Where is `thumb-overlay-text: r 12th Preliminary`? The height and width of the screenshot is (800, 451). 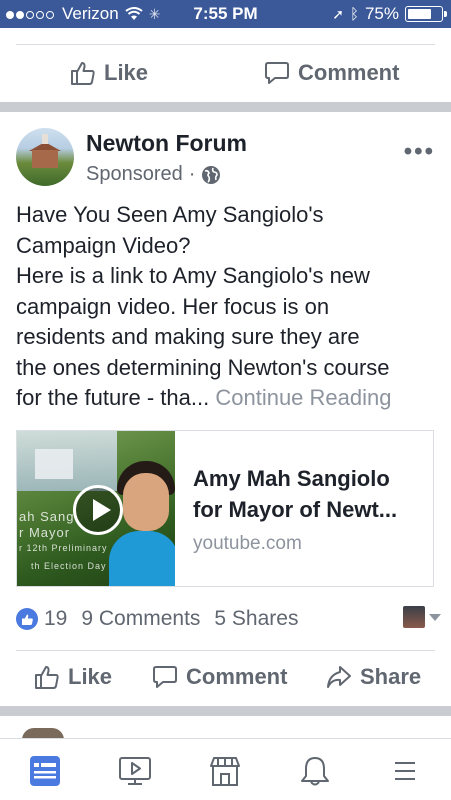 thumb-overlay-text: r 12th Preliminary is located at coordinates (63, 548).